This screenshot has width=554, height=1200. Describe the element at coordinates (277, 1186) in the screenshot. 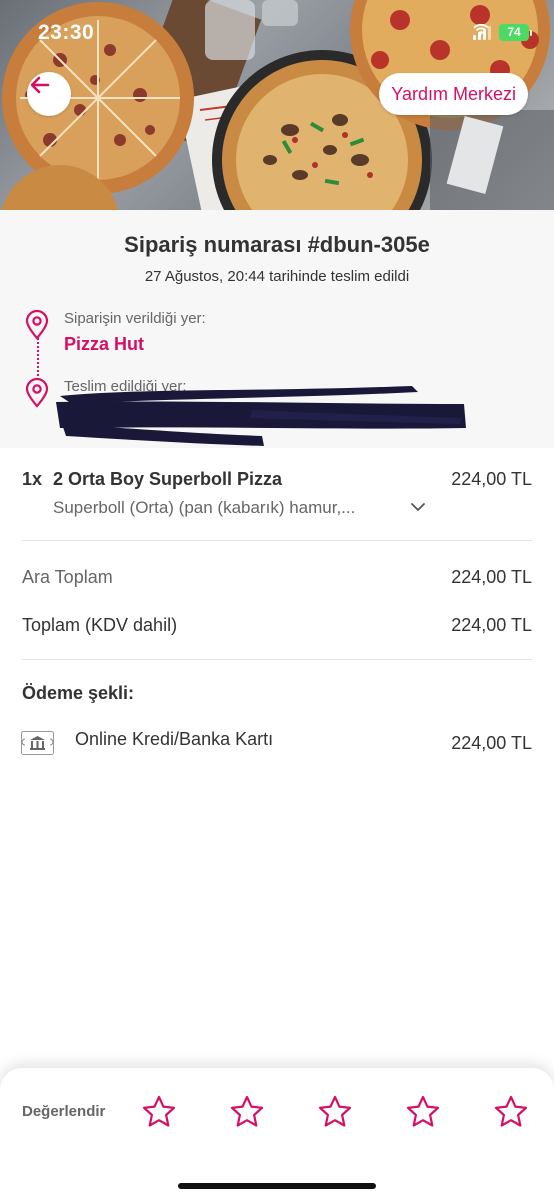

I see `home-indicator` at that location.